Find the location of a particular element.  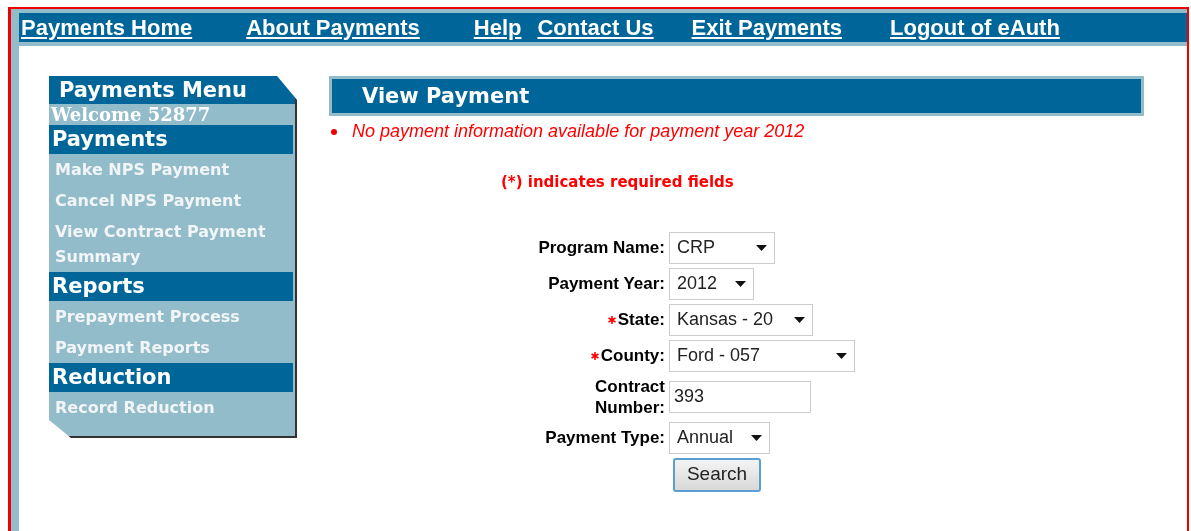

welcome-text: Welcome 52877 is located at coordinates (130, 114).